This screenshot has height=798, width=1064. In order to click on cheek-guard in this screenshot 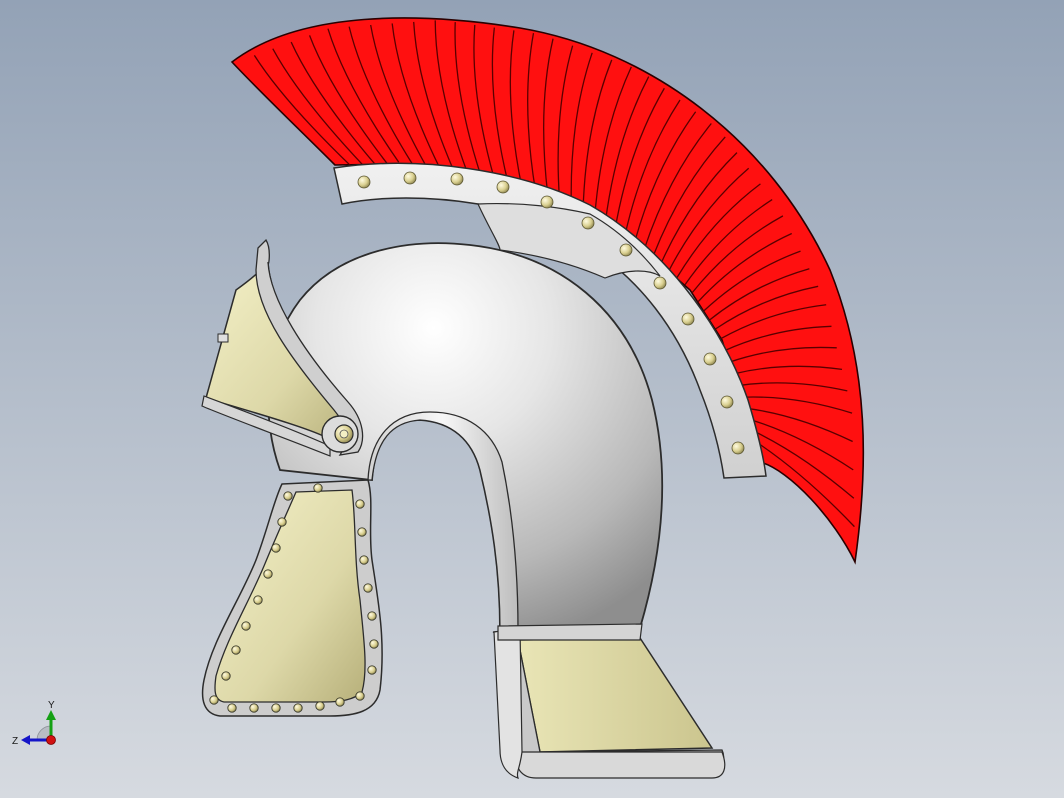, I will do `click(292, 598)`.